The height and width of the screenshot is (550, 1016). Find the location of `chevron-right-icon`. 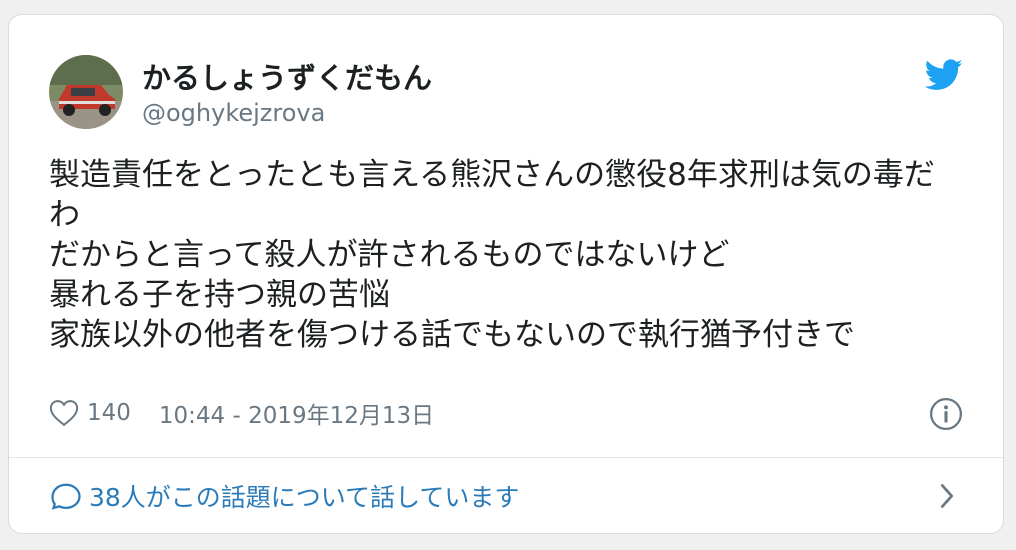

chevron-right-icon is located at coordinates (947, 496).